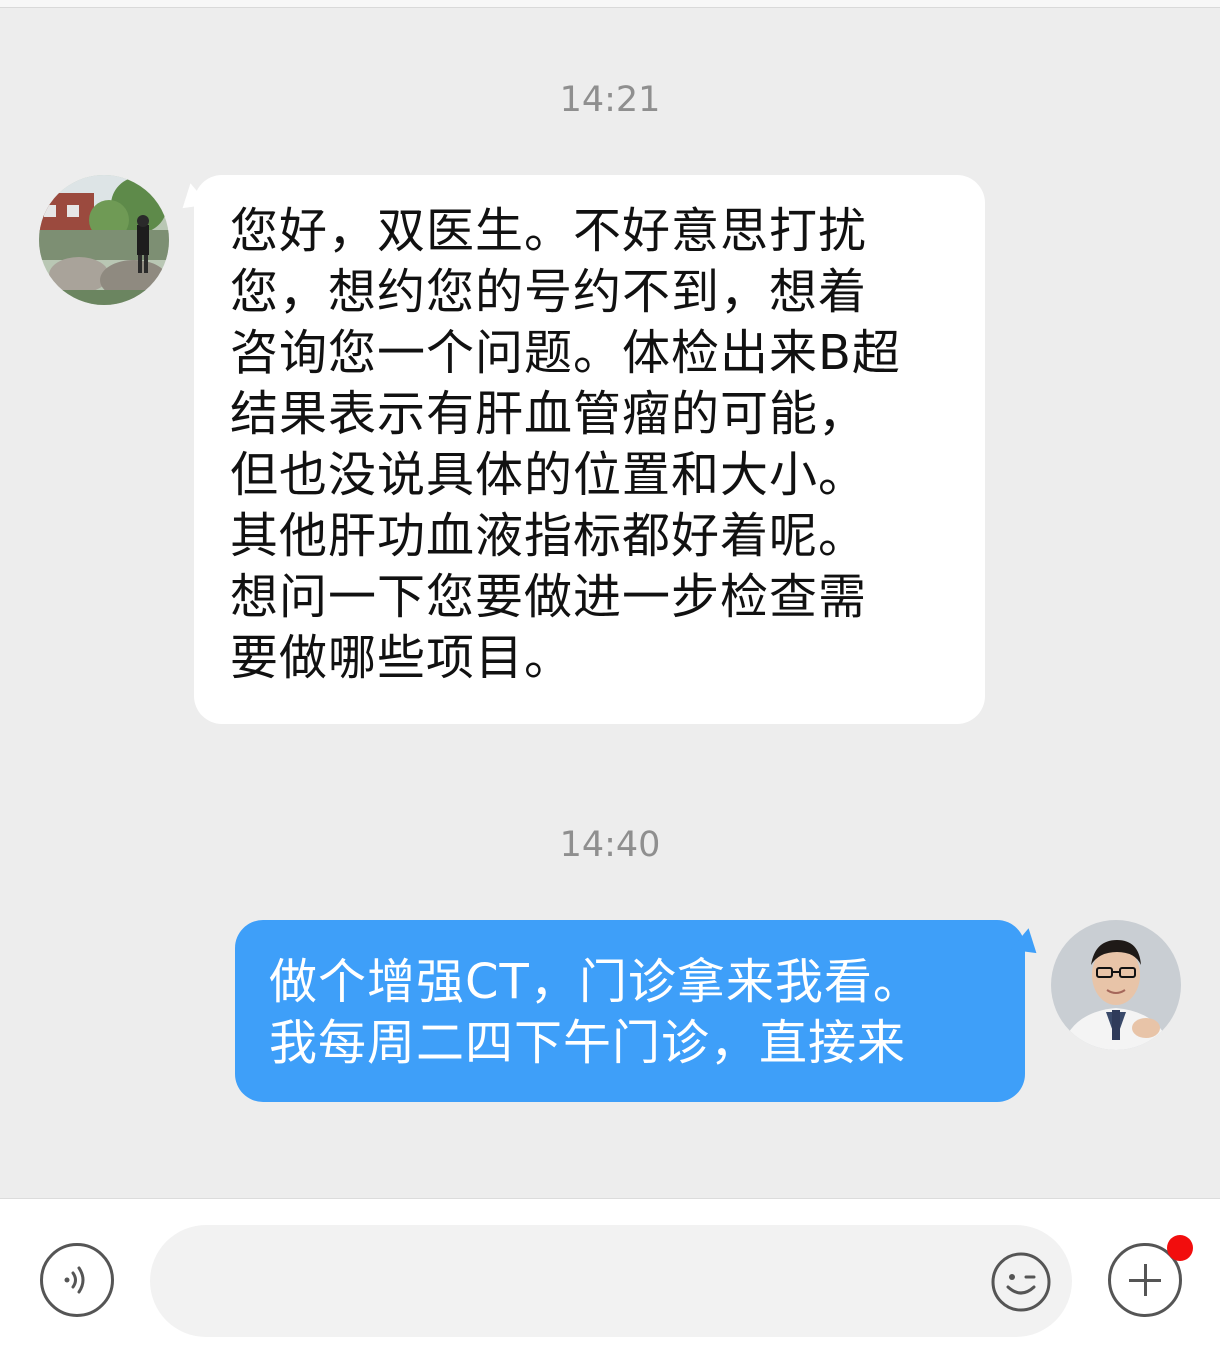 Image resolution: width=1220 pixels, height=1354 pixels. Describe the element at coordinates (595, 982) in the screenshot. I see `message-line: 做个增强CT，门诊拿来我看。` at that location.